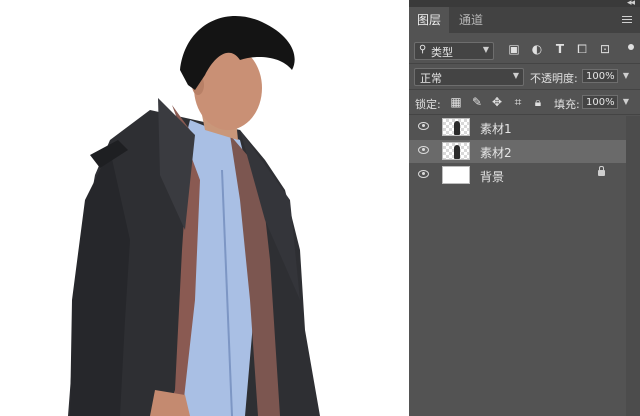 Image resolution: width=640 pixels, height=416 pixels. Describe the element at coordinates (423, 49) in the screenshot. I see `search-icon: ⚲` at that location.